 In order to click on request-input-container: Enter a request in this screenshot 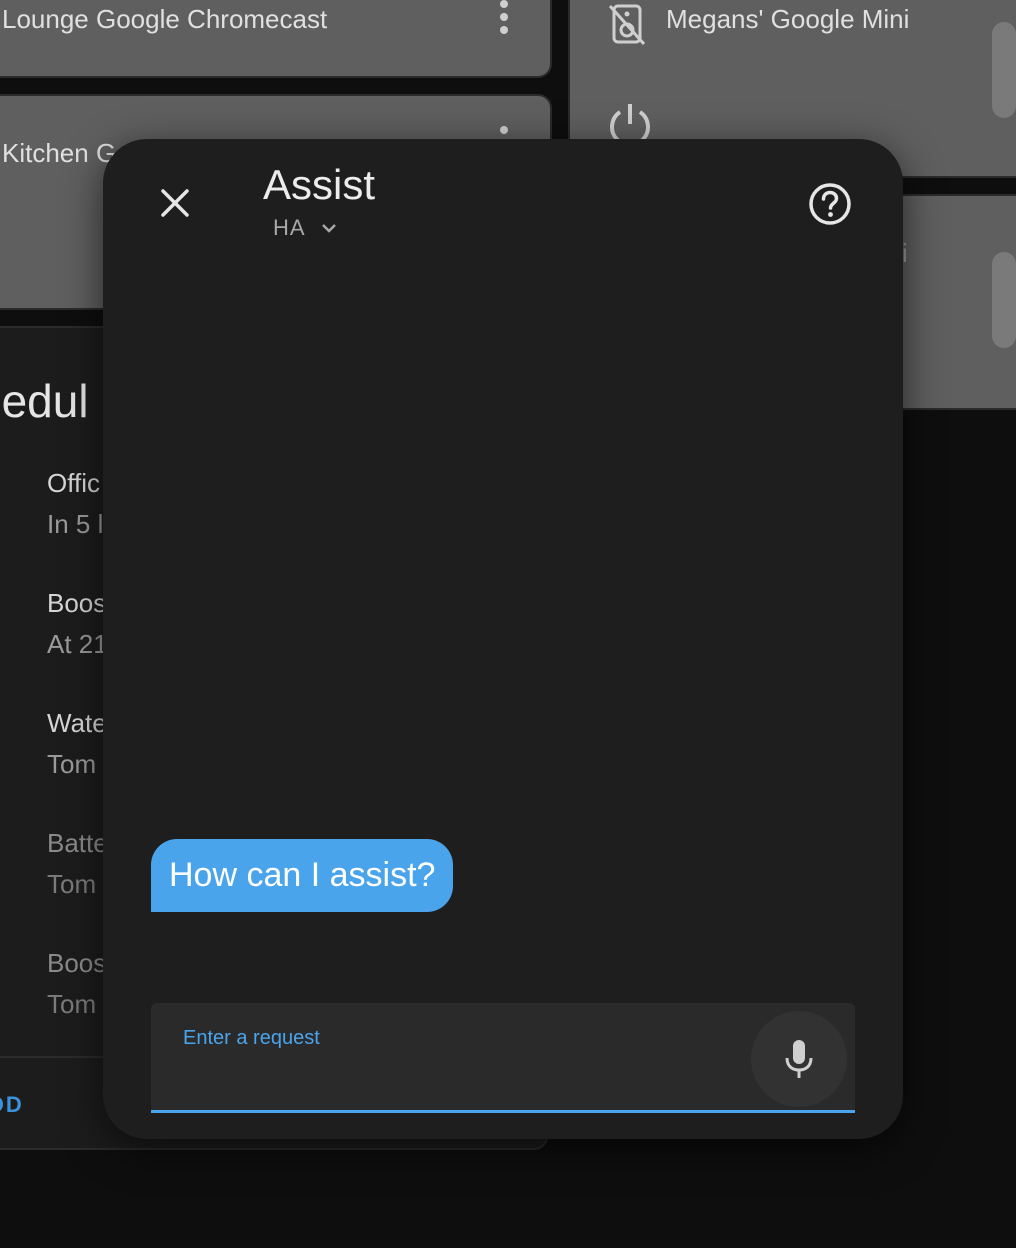, I will do `click(503, 1058)`.